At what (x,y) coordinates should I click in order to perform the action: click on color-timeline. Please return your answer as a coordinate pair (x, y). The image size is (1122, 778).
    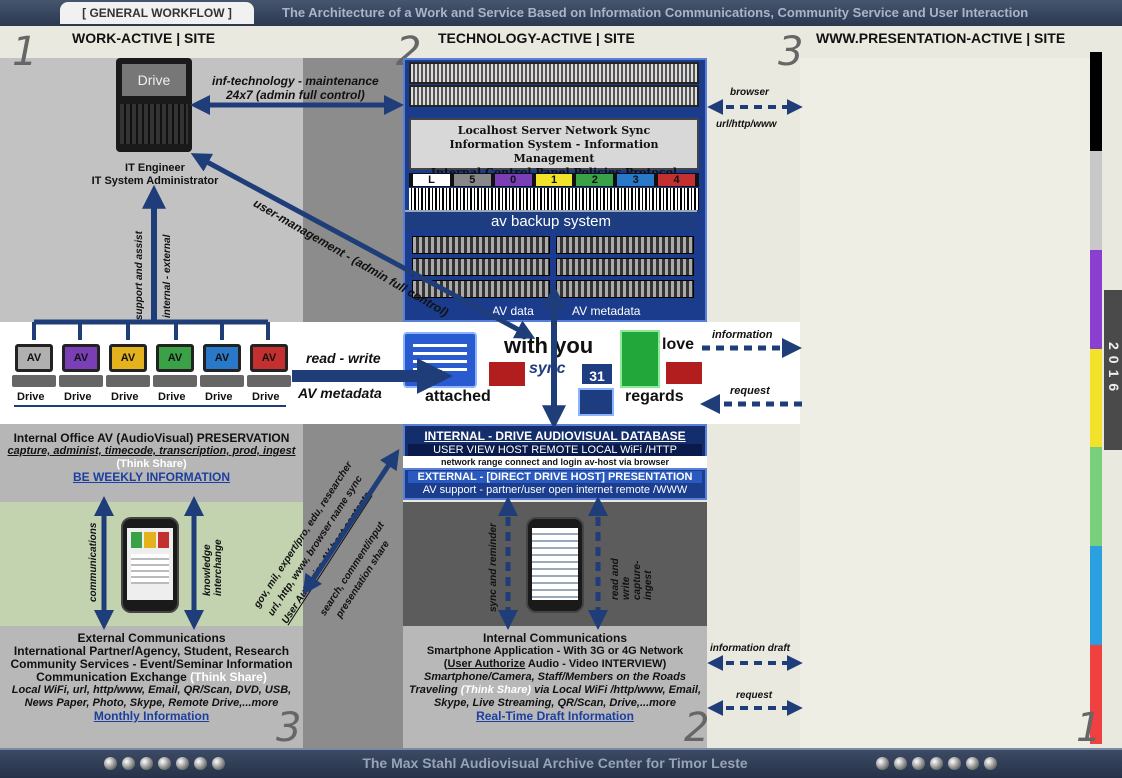
    Looking at the image, I should click on (1096, 398).